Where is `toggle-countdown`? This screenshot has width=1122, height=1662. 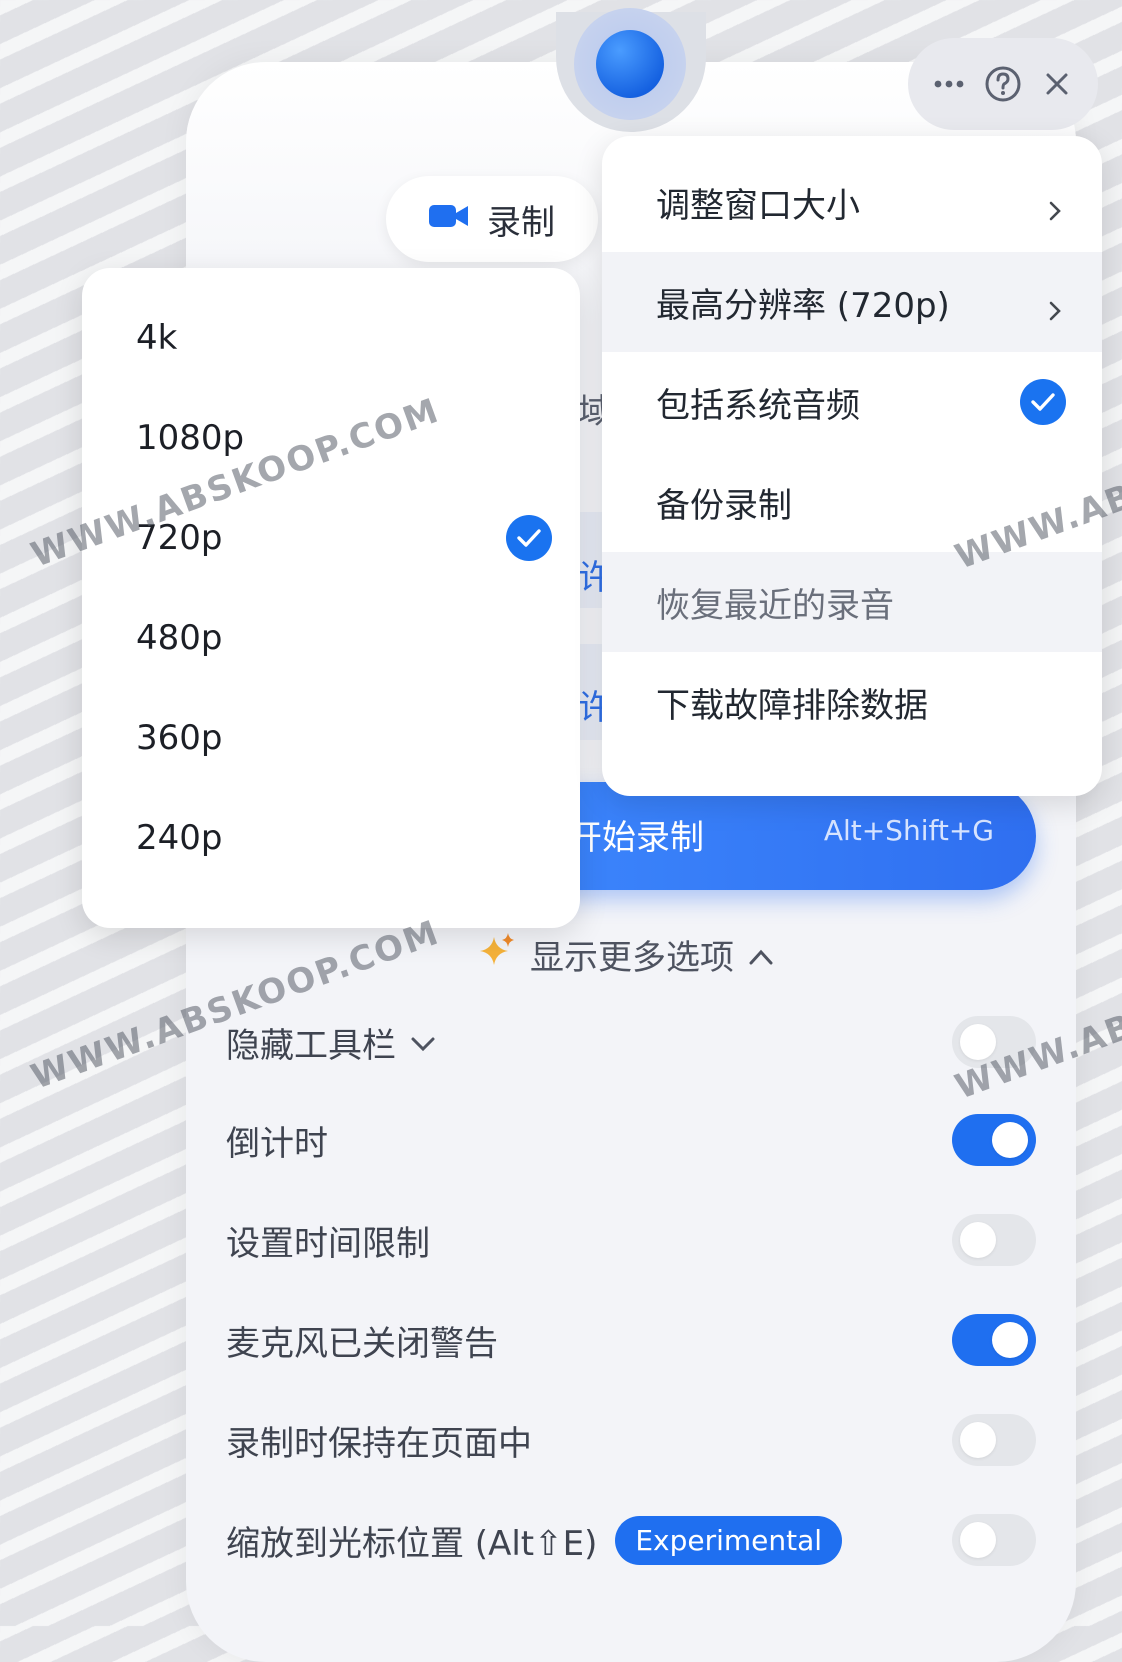 toggle-countdown is located at coordinates (994, 1140).